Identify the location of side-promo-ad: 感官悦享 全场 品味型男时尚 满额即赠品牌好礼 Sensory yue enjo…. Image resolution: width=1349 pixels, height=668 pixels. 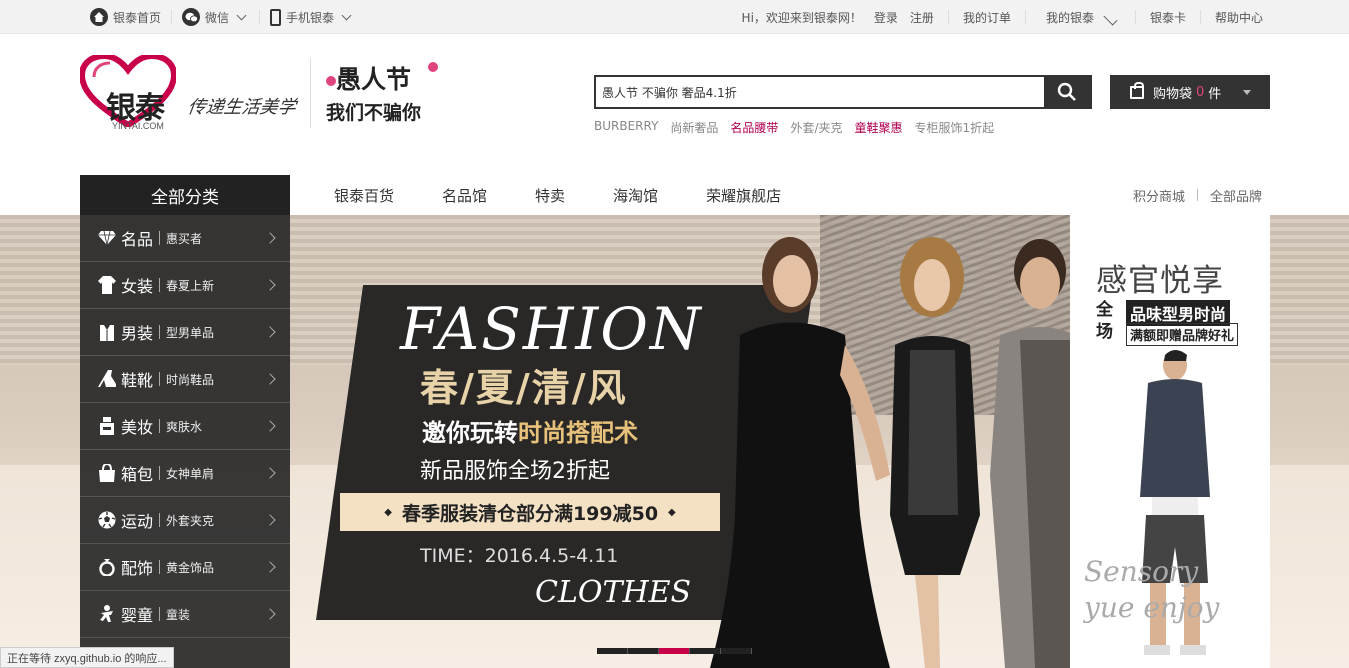
(1170, 441).